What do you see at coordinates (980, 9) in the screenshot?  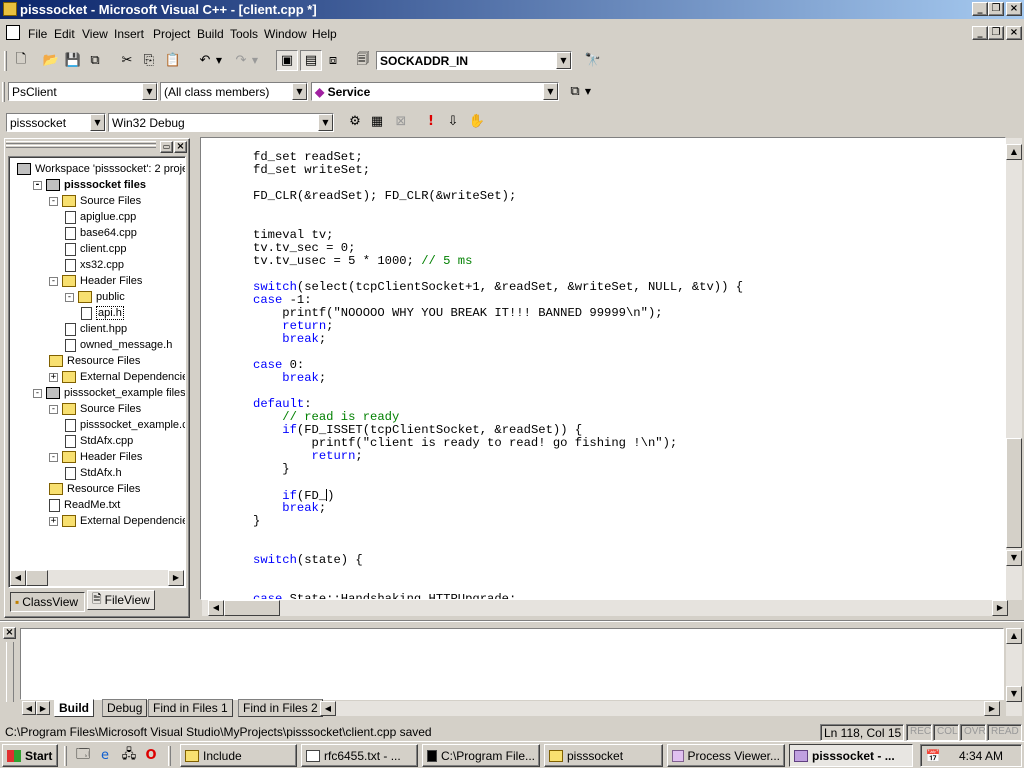 I see `minimize-button: _` at bounding box center [980, 9].